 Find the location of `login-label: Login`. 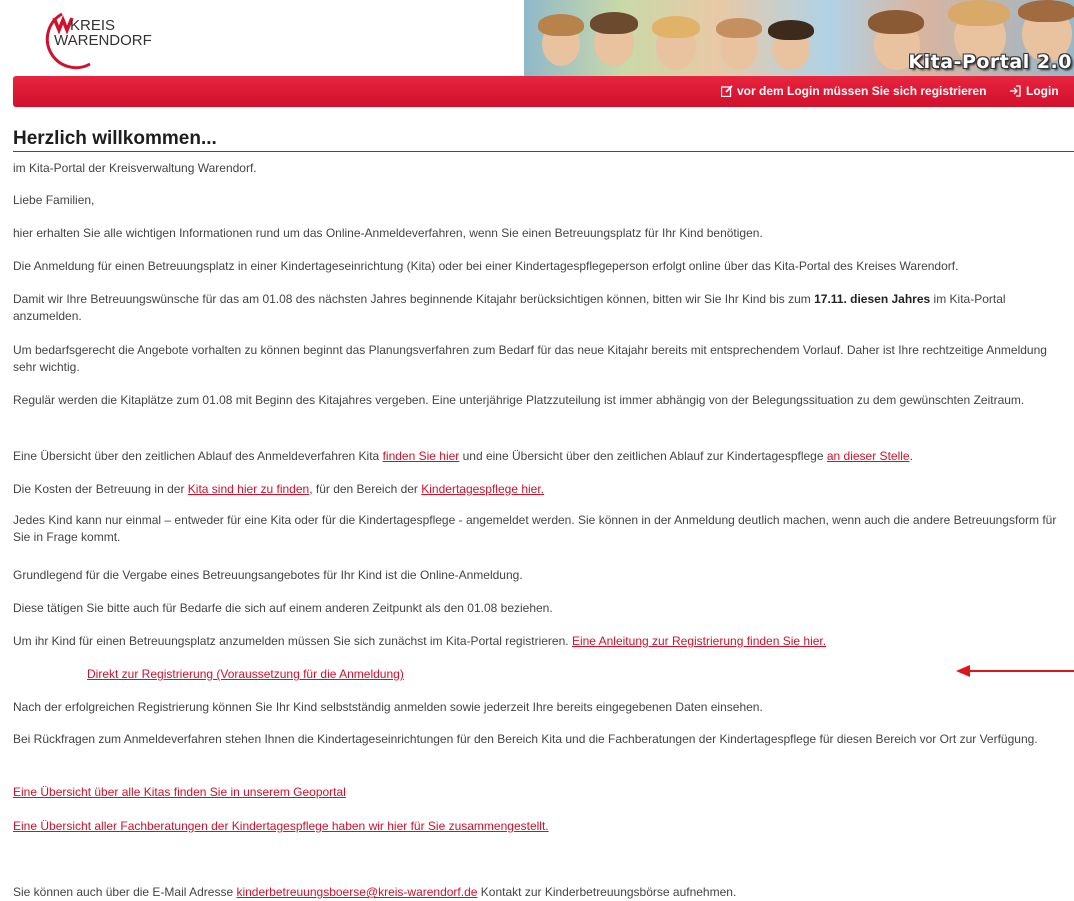

login-label: Login is located at coordinates (1042, 91).